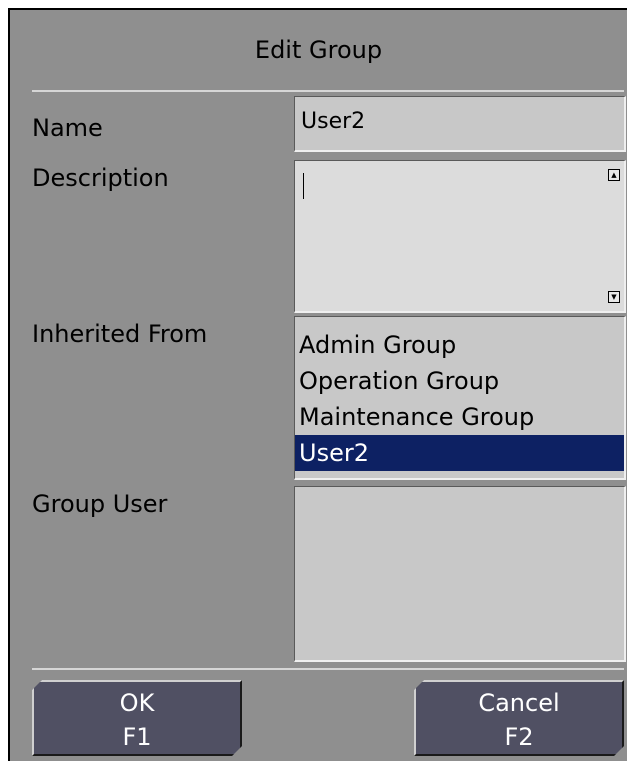 This screenshot has height=766, width=630. Describe the element at coordinates (519, 703) in the screenshot. I see `cancel-label: Cancel` at that location.